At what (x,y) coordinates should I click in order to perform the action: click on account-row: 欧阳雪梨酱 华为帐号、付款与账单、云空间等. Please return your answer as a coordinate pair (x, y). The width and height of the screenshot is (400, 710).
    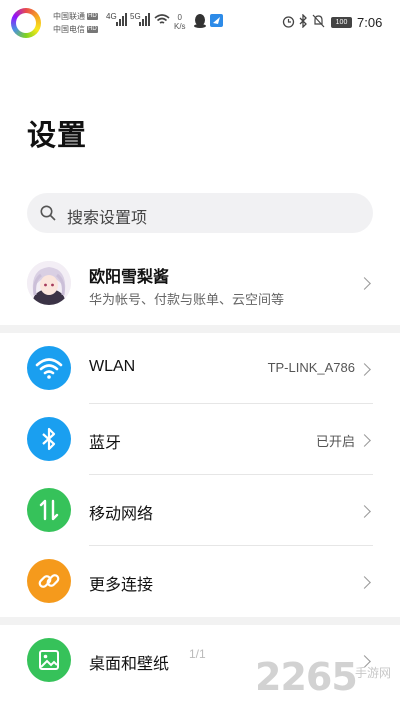
    Looking at the image, I should click on (200, 284).